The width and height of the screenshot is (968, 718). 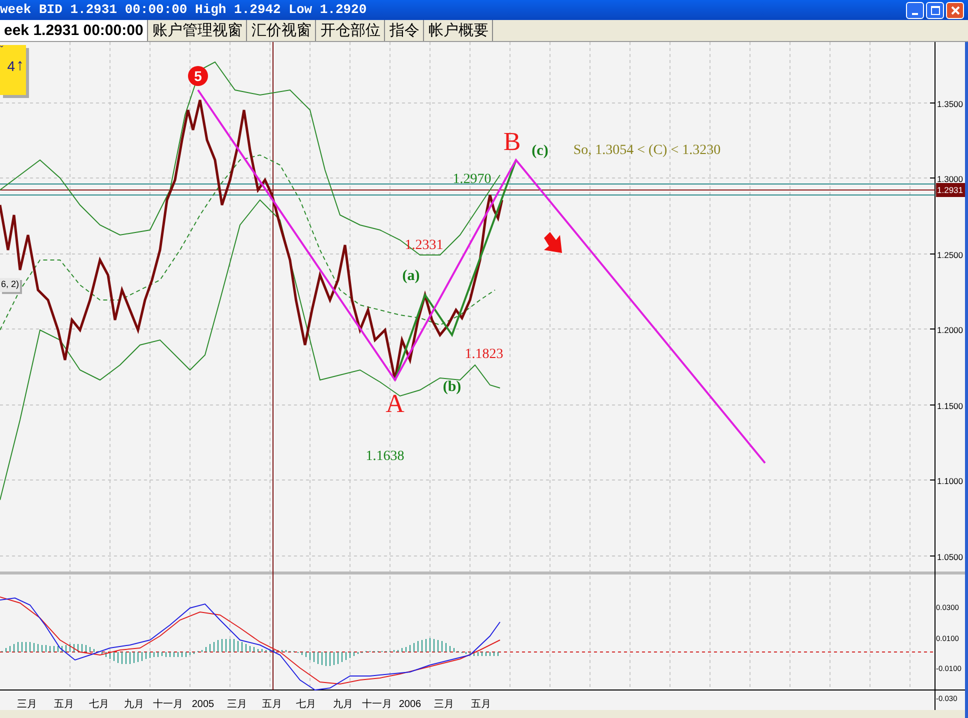 I want to click on price-axis-label: 1.1500, so click(x=950, y=406).